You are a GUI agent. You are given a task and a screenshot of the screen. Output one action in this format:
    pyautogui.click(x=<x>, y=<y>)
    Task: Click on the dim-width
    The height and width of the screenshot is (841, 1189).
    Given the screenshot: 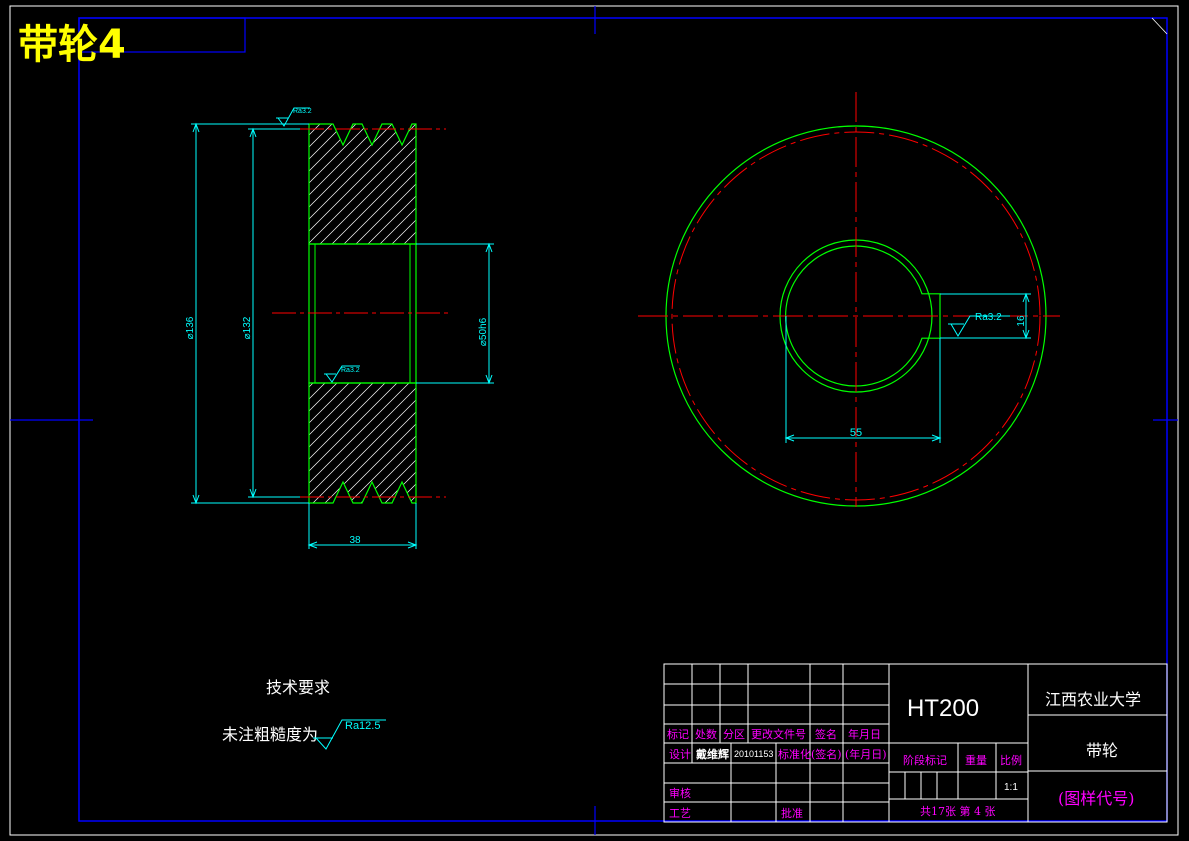 What is the action you would take?
    pyautogui.click(x=362, y=526)
    